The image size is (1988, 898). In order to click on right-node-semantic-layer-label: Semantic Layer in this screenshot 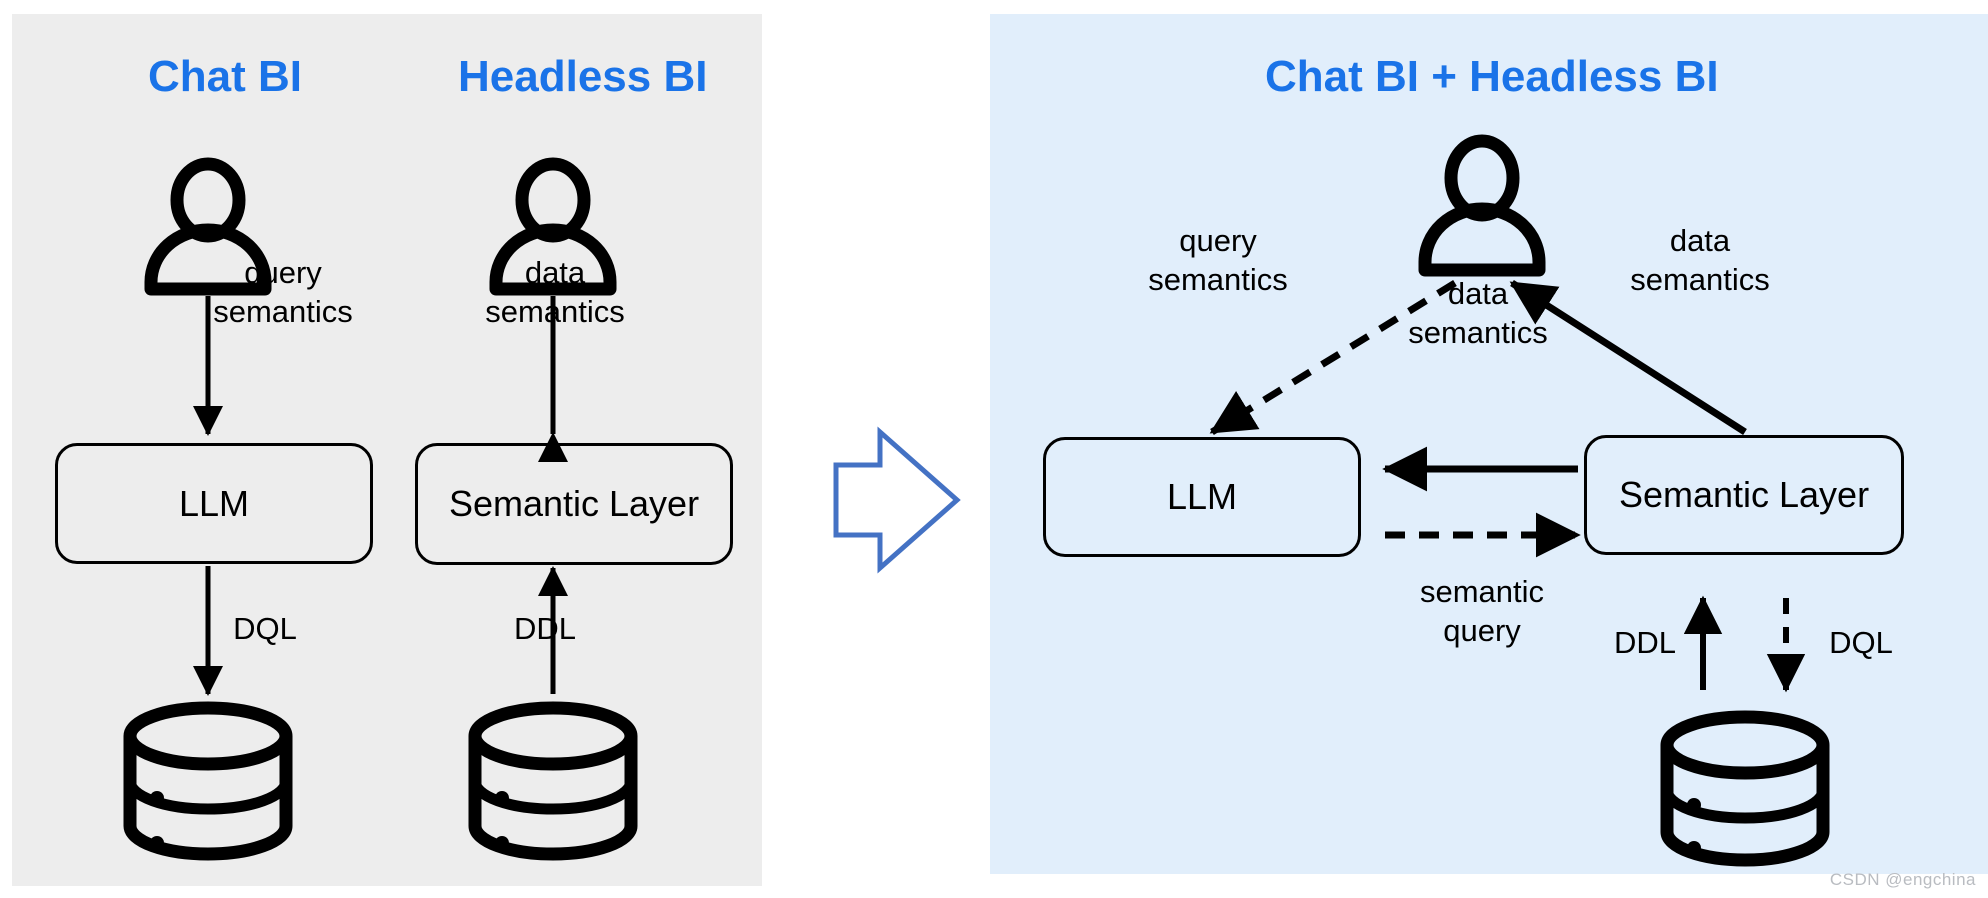, I will do `click(1744, 494)`.